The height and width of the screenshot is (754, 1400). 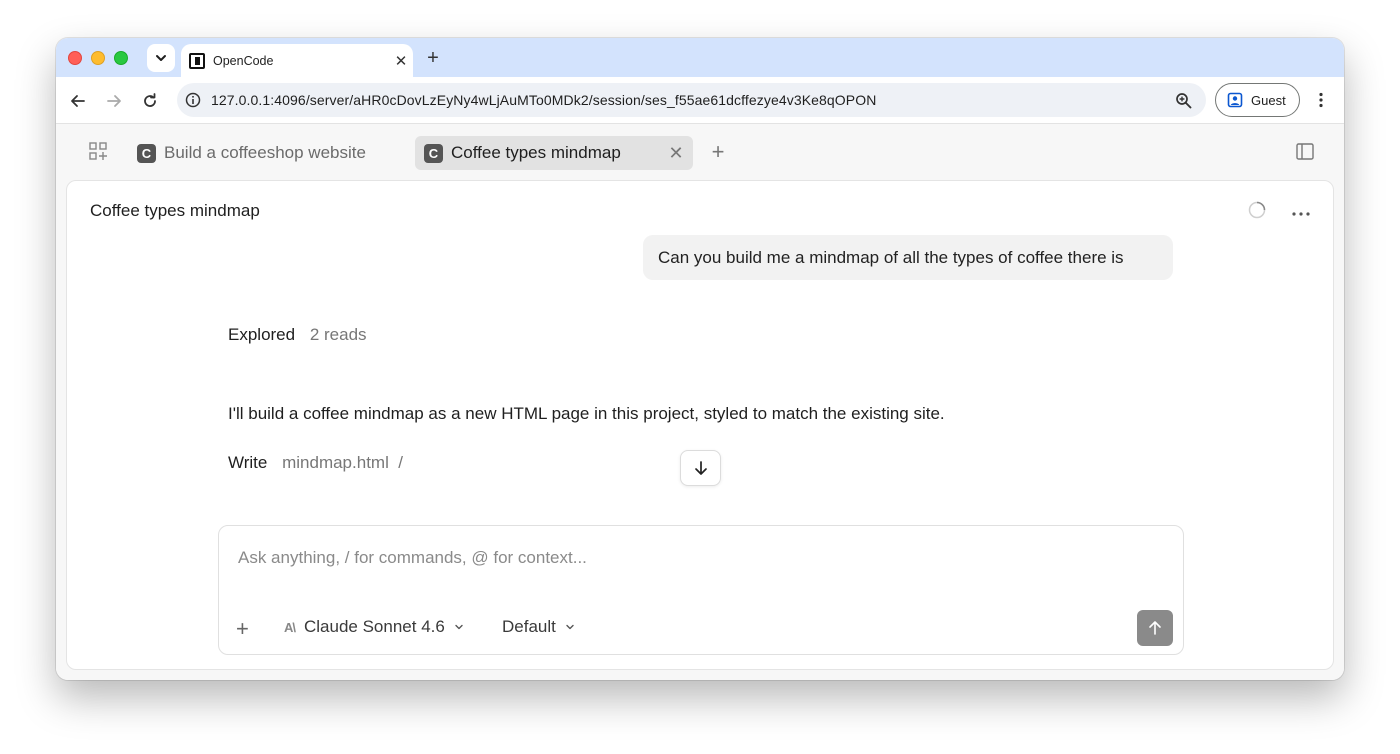 What do you see at coordinates (529, 626) in the screenshot?
I see `mode-label: Default` at bounding box center [529, 626].